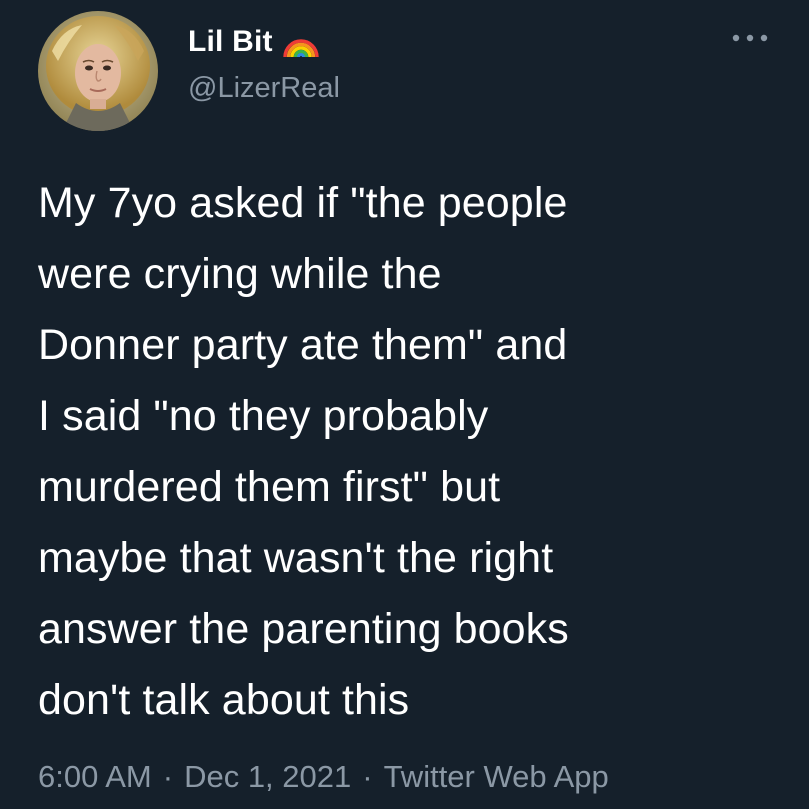 This screenshot has width=809, height=809. What do you see at coordinates (267, 776) in the screenshot?
I see `tweet-date: Dec 1, 2021` at bounding box center [267, 776].